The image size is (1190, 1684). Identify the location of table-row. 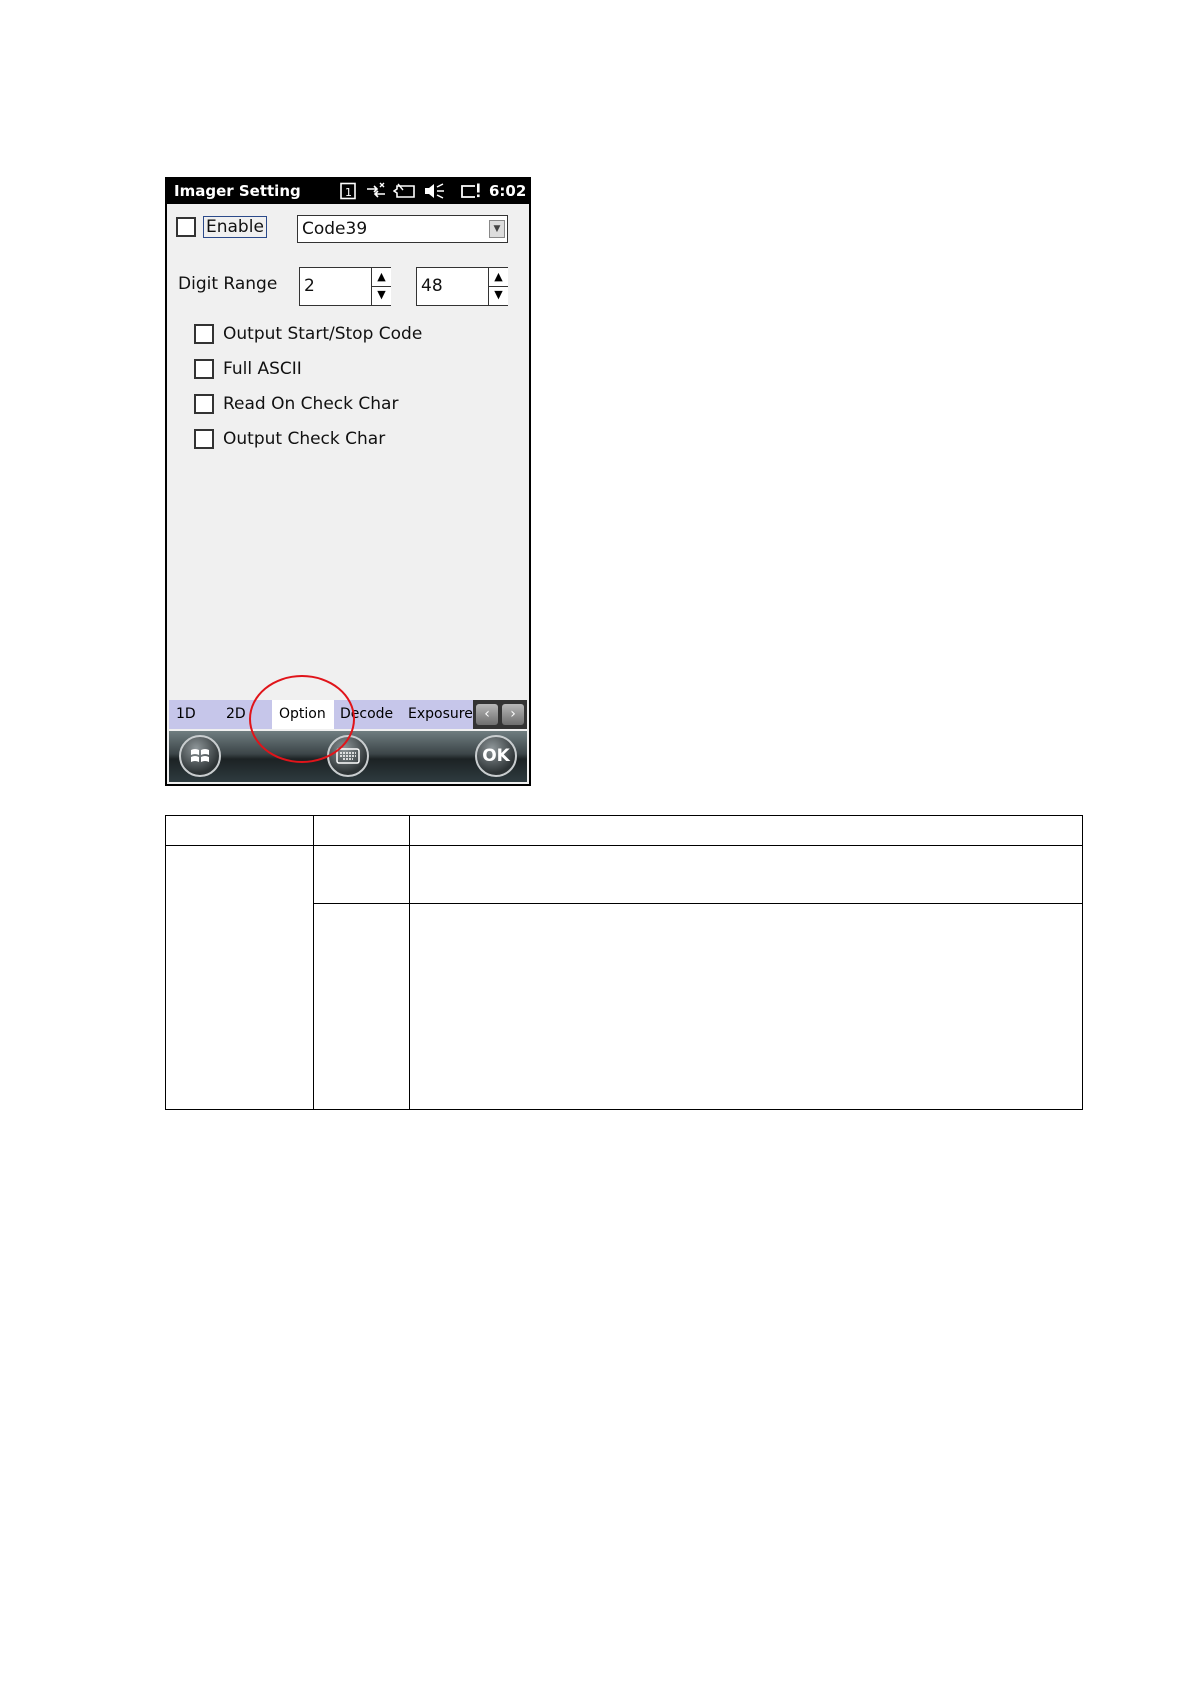
(624, 977).